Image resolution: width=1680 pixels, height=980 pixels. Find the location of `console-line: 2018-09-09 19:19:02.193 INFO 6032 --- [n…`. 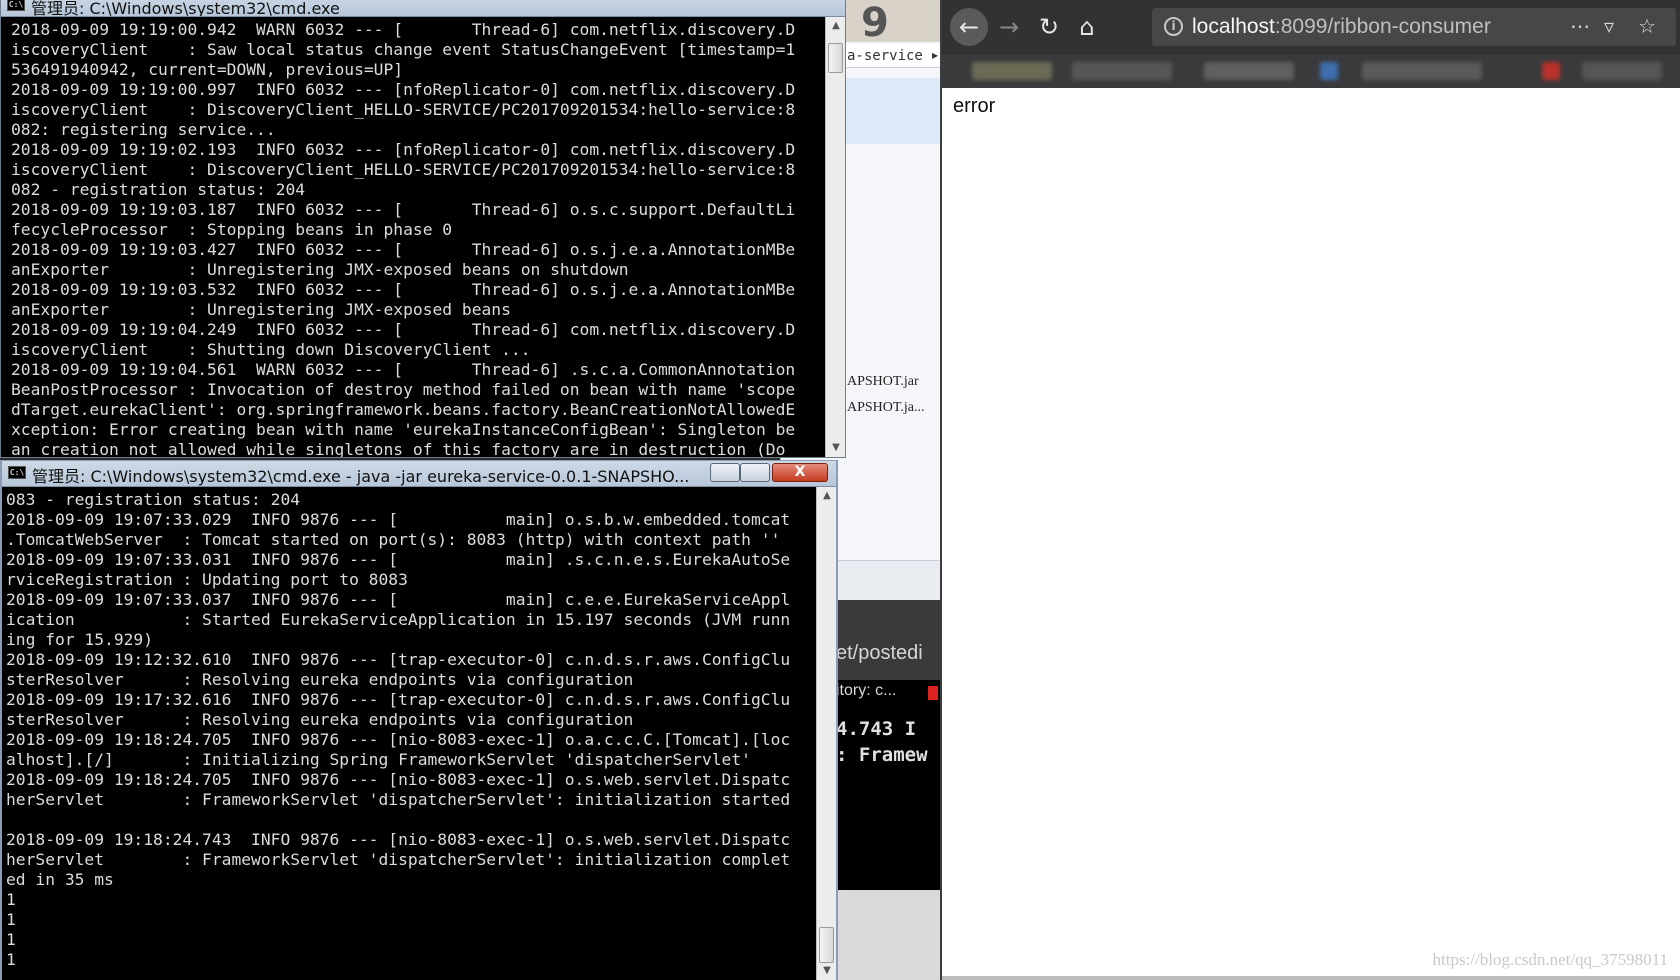

console-line: 2018-09-09 19:19:02.193 INFO 6032 --- [n… is located at coordinates (403, 149).